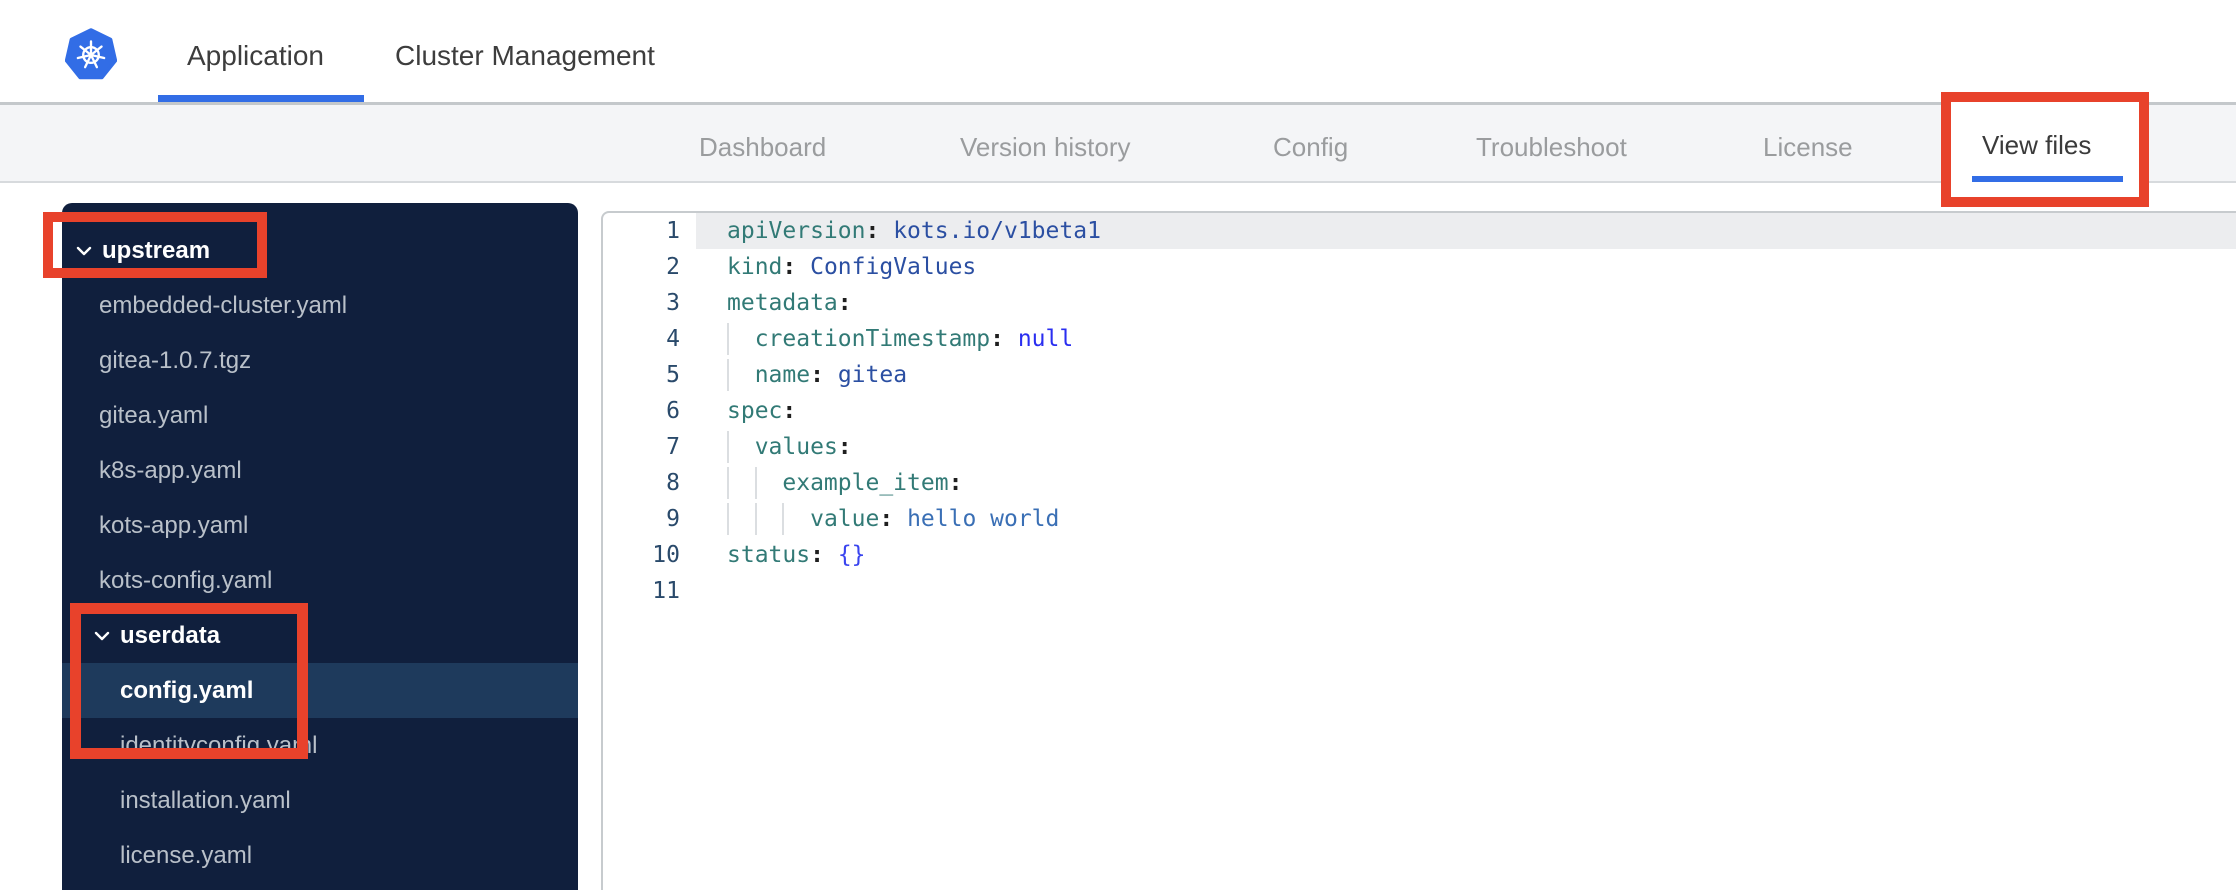  I want to click on tab-application: Application, so click(255, 56).